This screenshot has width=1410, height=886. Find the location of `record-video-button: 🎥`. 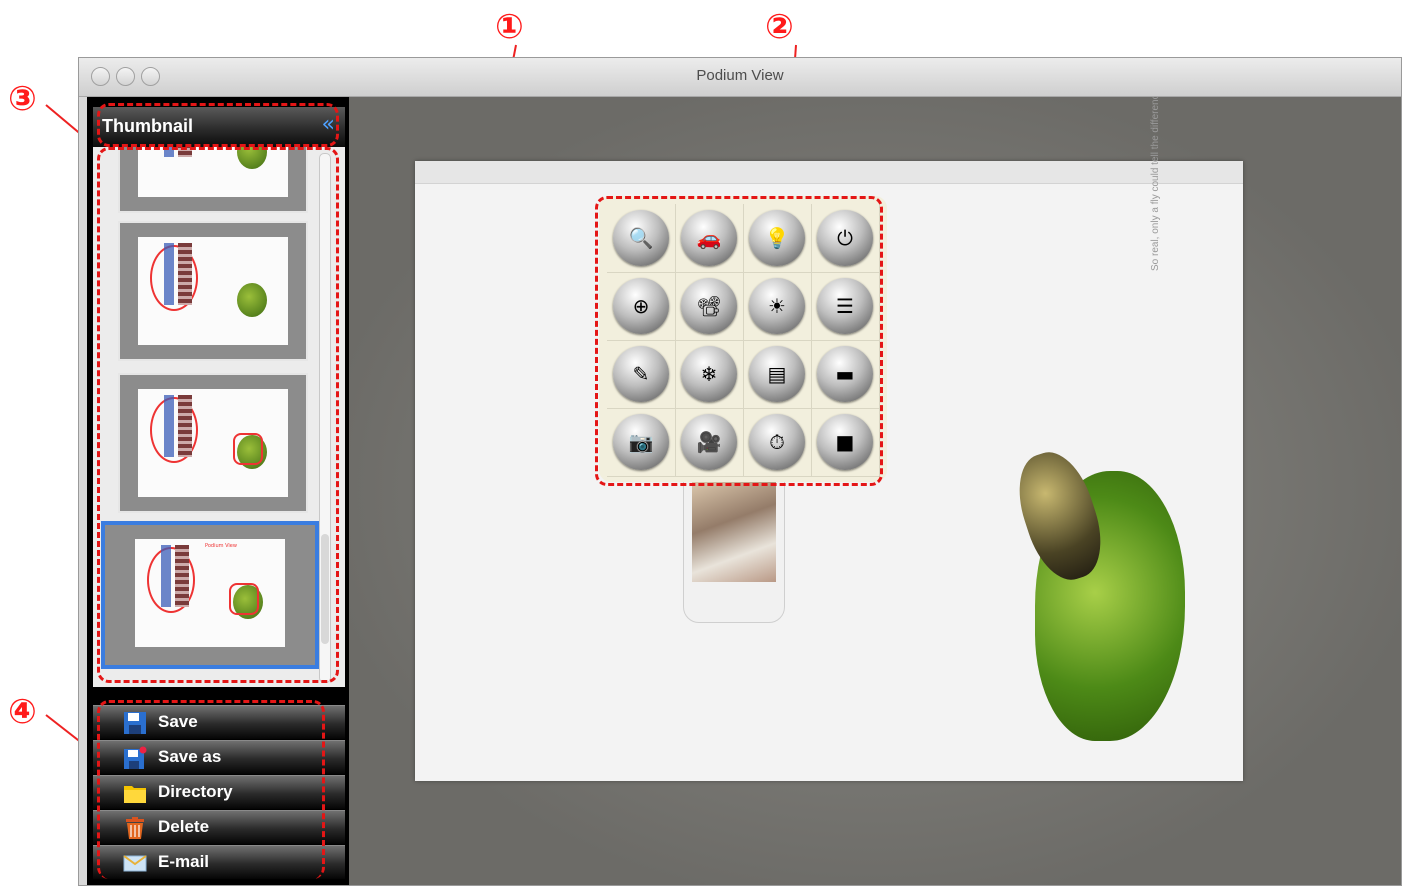

record-video-button: 🎥 is located at coordinates (709, 442).